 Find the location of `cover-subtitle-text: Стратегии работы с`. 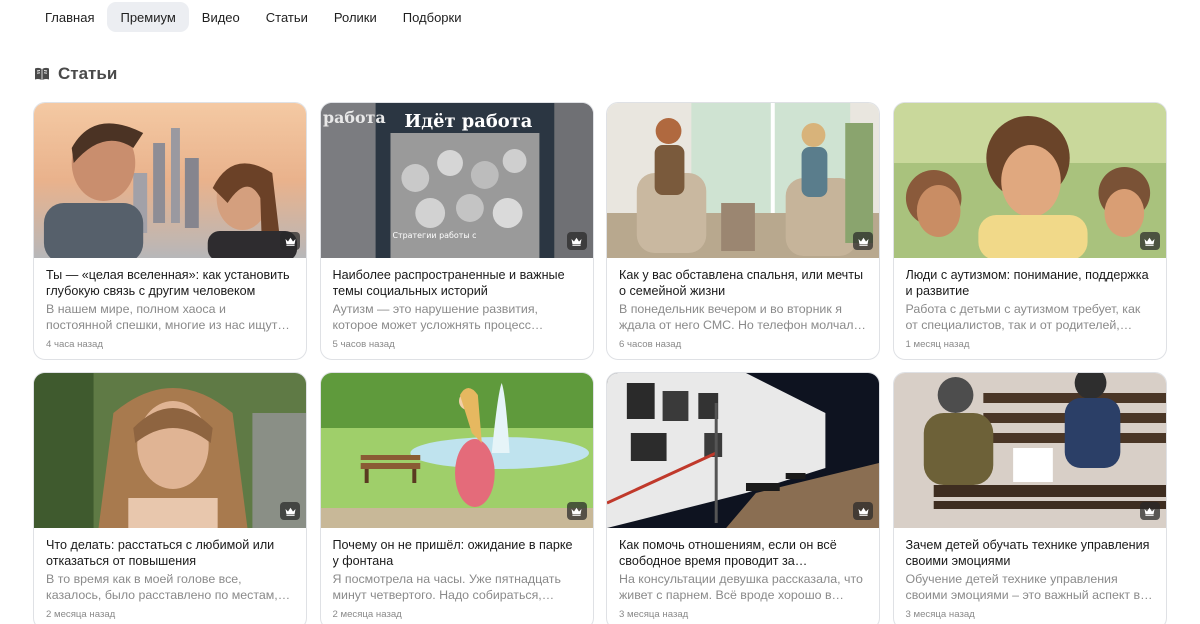

cover-subtitle-text: Стратегии работы с is located at coordinates (434, 235).